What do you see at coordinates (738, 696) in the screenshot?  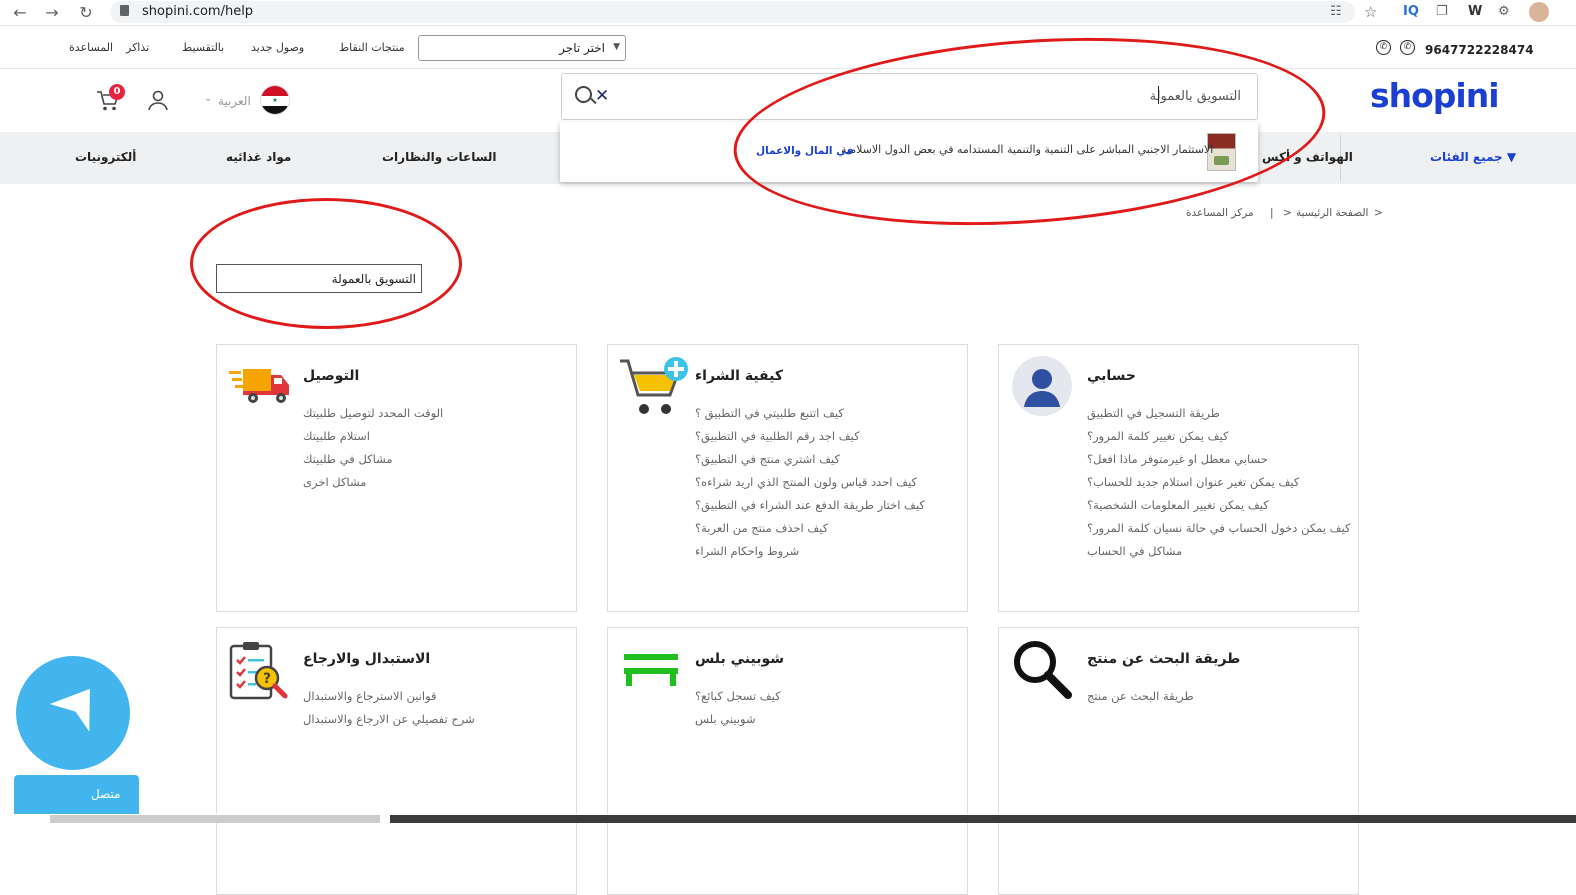 I see `card-link: كيف تسجل كبائع؟` at bounding box center [738, 696].